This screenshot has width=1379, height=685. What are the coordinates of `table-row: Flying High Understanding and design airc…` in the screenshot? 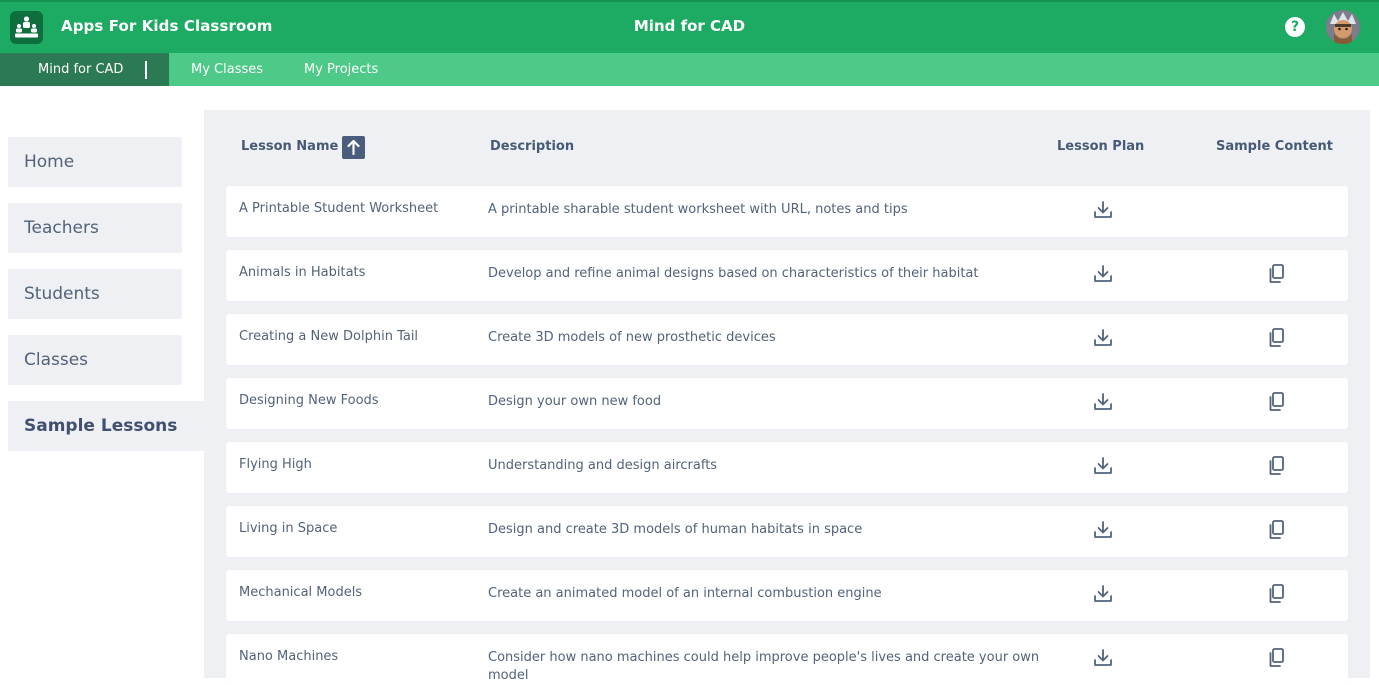 It's located at (787, 467).